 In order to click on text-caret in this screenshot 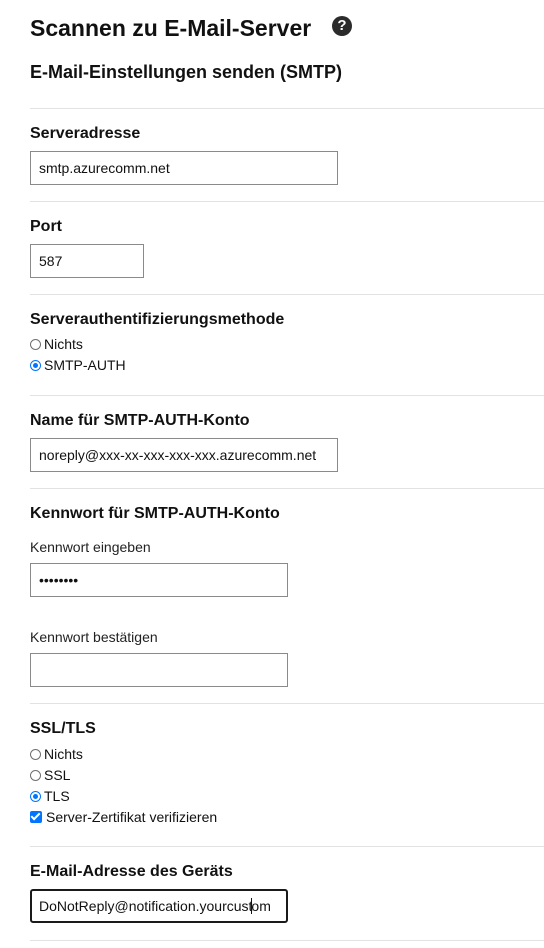, I will do `click(252, 906)`.